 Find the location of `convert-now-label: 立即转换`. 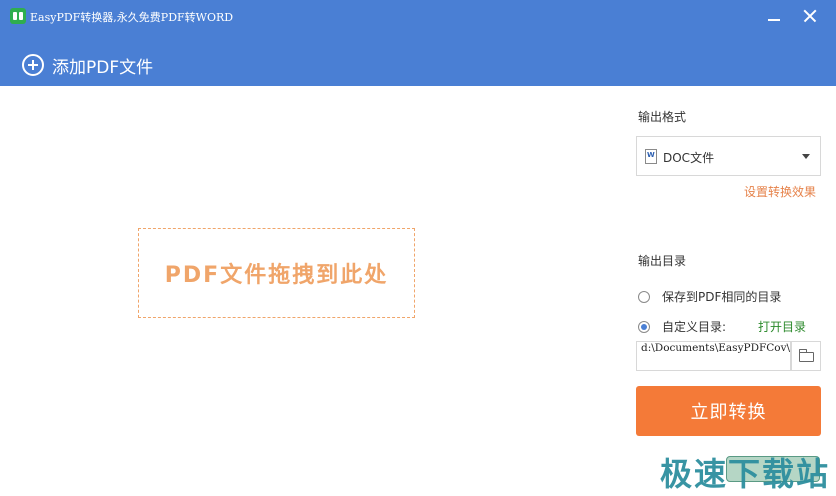

convert-now-label: 立即转换 is located at coordinates (728, 412).